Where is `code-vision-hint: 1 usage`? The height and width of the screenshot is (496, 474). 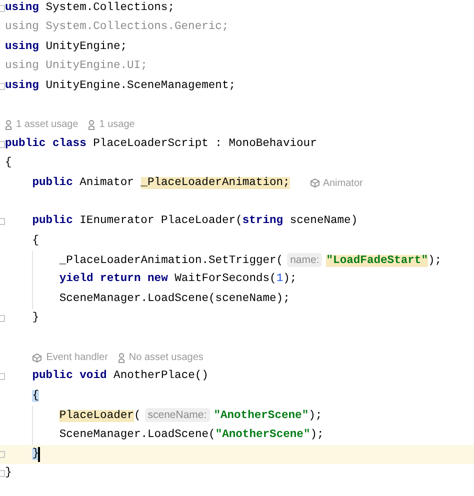 code-vision-hint: 1 usage is located at coordinates (117, 125).